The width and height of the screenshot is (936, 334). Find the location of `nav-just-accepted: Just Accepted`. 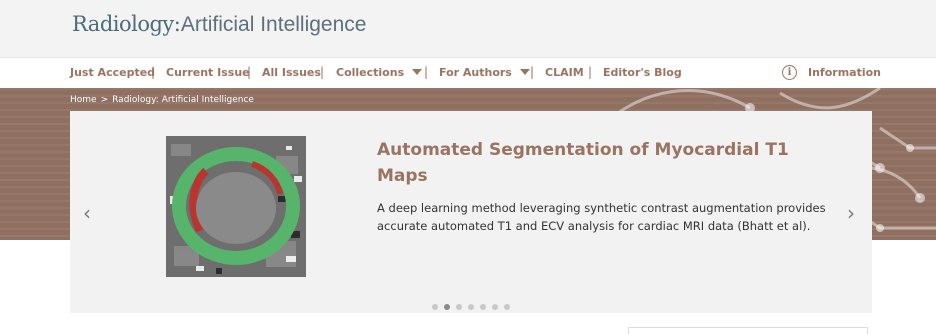

nav-just-accepted: Just Accepted is located at coordinates (112, 72).